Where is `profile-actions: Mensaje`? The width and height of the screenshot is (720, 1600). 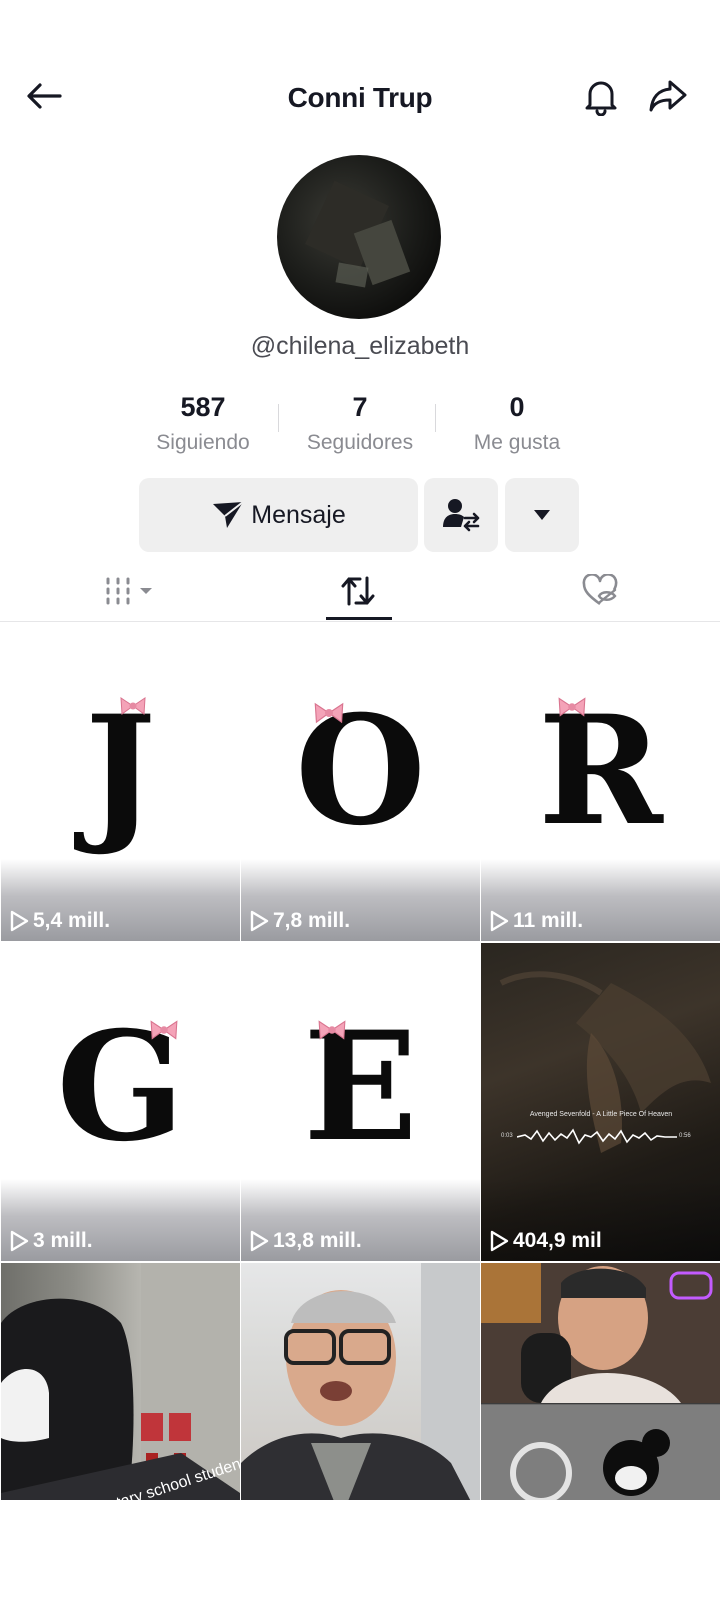
profile-actions: Mensaje is located at coordinates (360, 515).